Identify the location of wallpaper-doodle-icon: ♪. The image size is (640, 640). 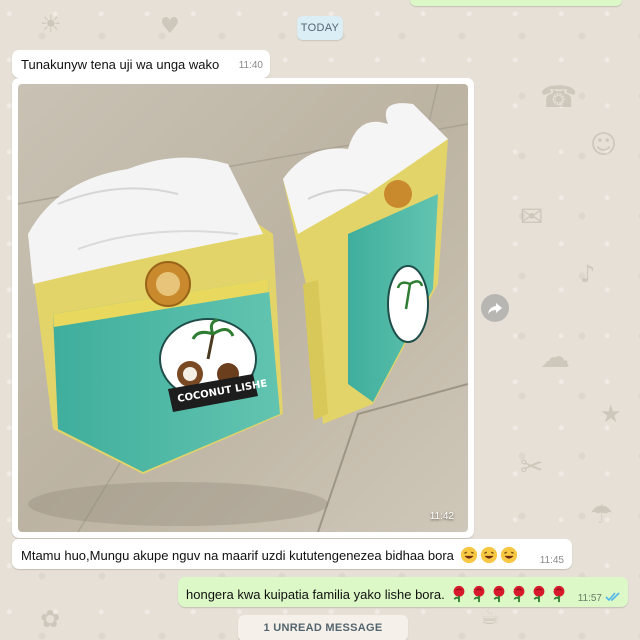
(588, 274).